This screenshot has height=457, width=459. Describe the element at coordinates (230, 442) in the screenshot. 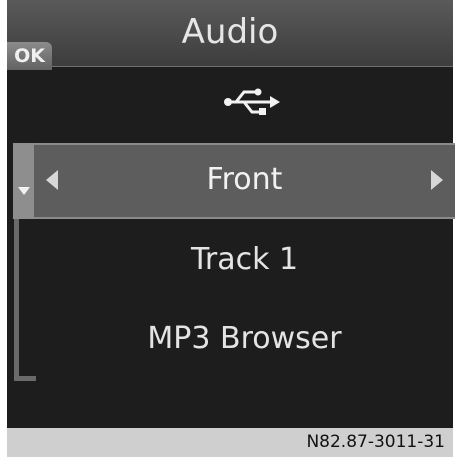

I see `figure-caption-bar: N82.87-3011-31` at that location.